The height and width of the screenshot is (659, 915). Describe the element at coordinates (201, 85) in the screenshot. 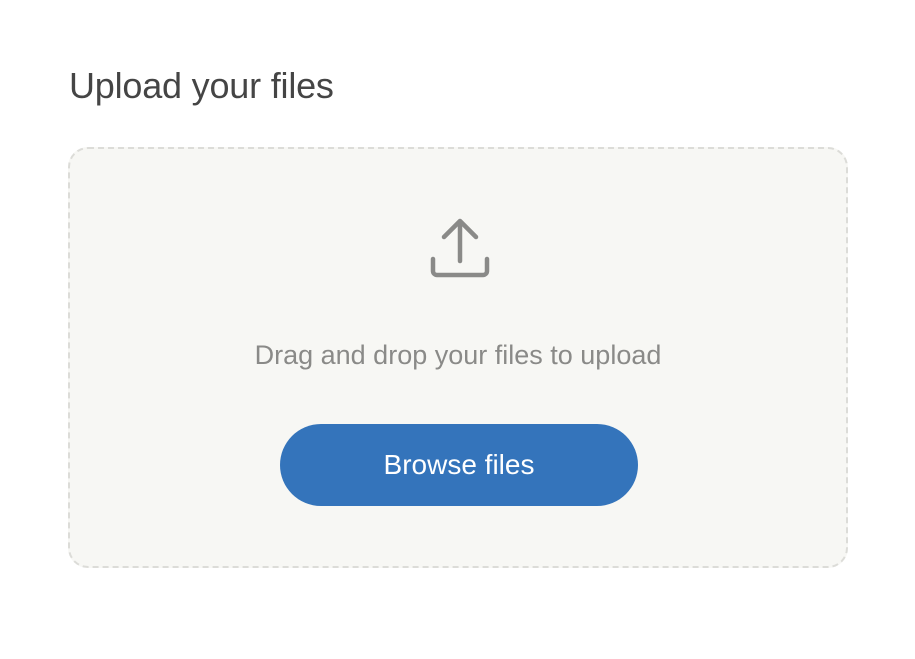

I see `page-title: Upload your files` at that location.